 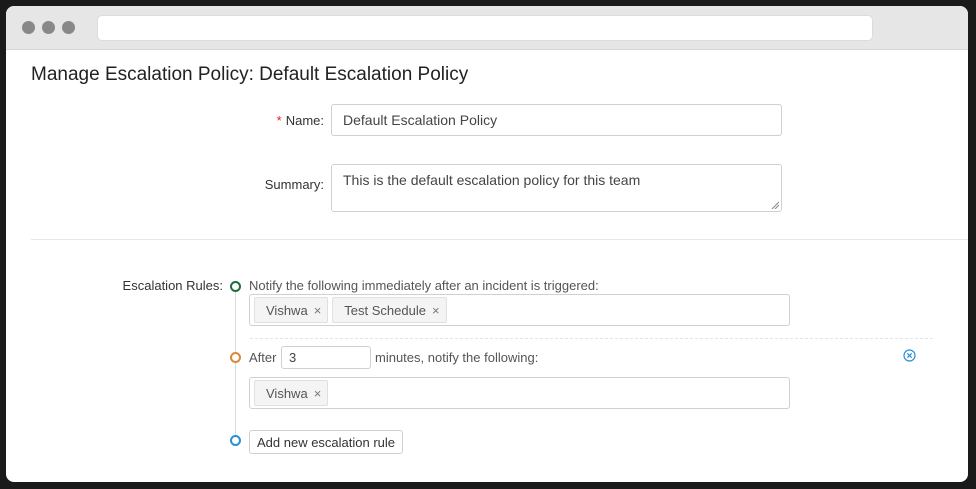 What do you see at coordinates (304, 120) in the screenshot?
I see `name-label-text: Name:` at bounding box center [304, 120].